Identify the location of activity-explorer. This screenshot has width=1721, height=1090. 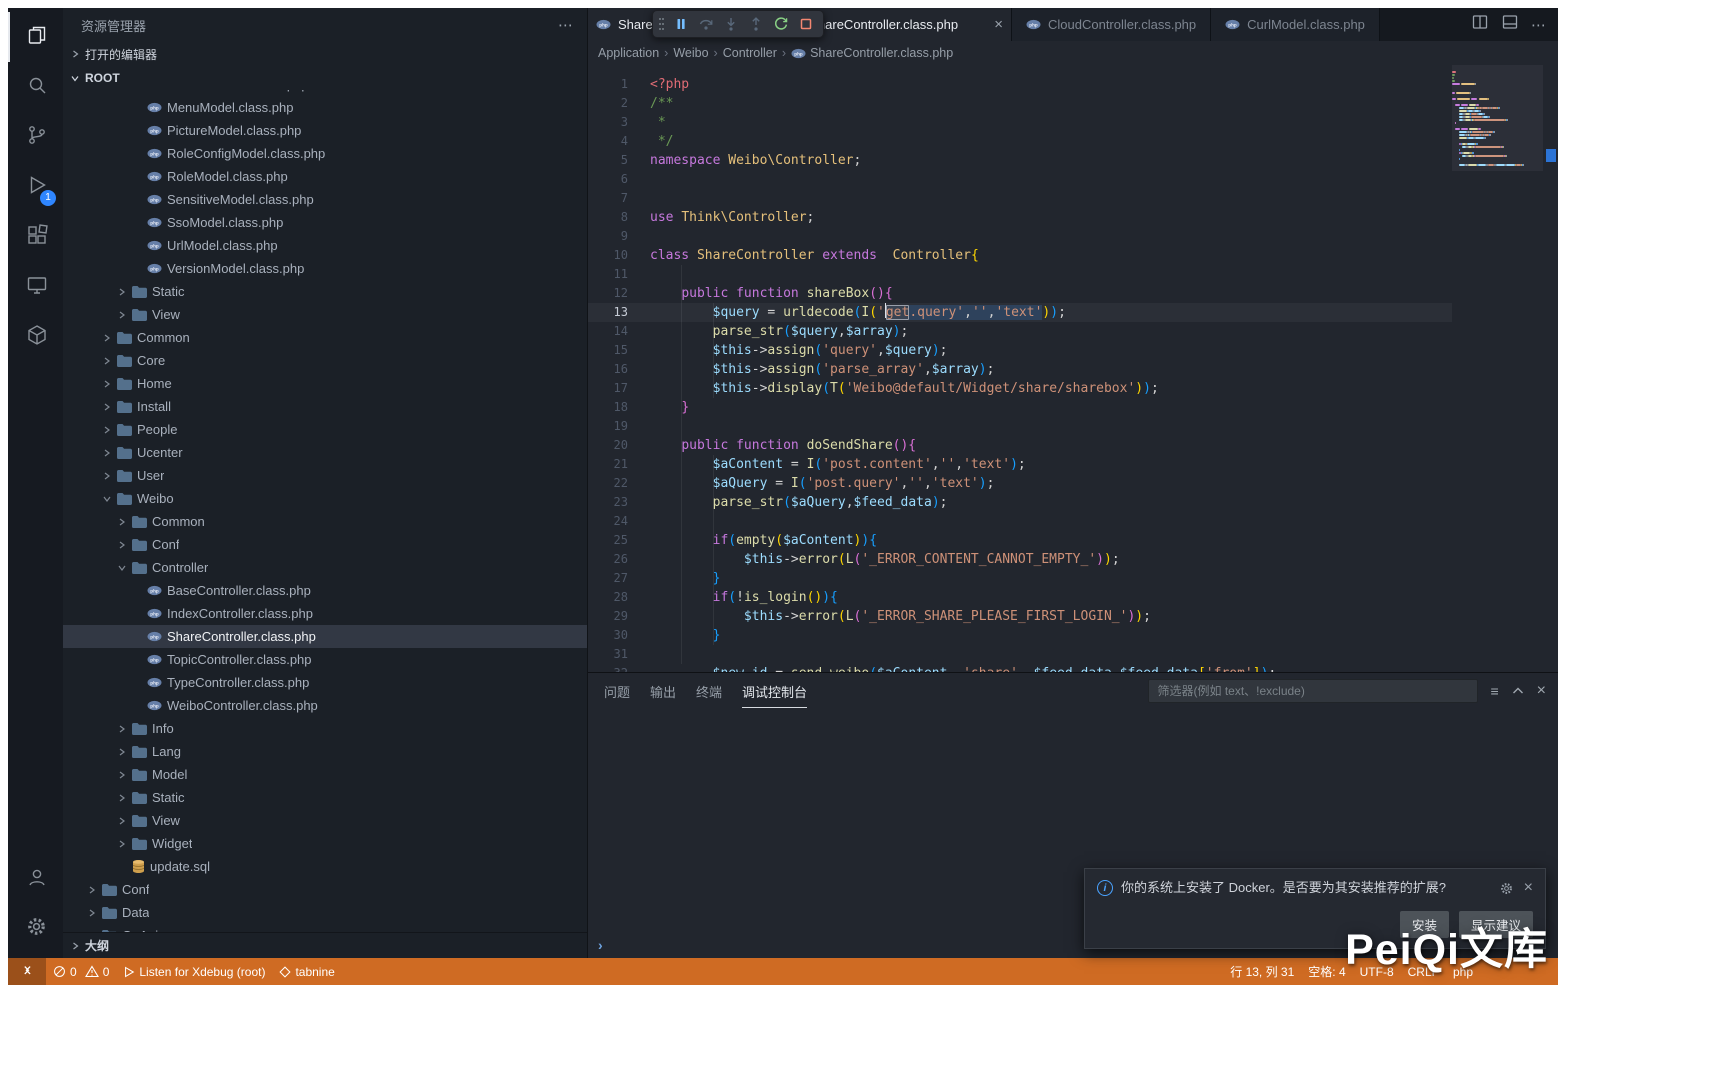
(35, 37).